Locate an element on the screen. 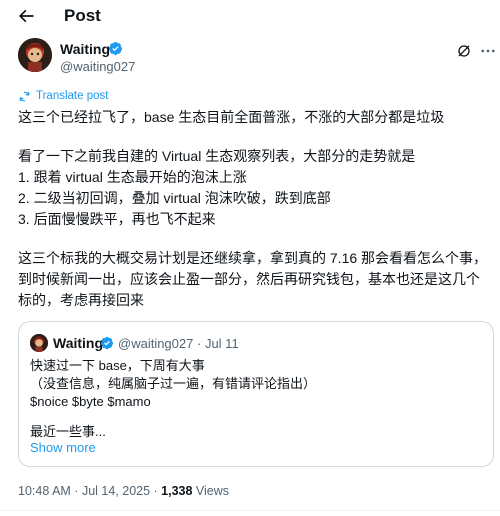  translate-label: Translate post is located at coordinates (72, 96).